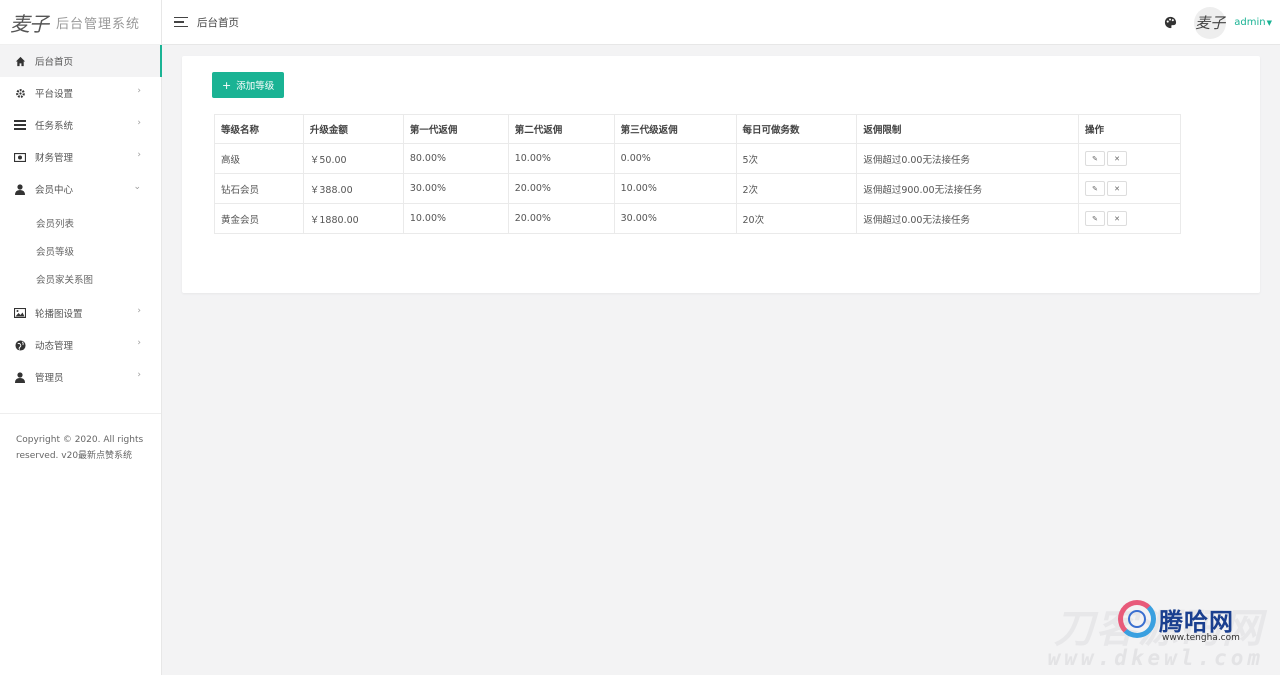 This screenshot has width=1280, height=675. Describe the element at coordinates (259, 188) in the screenshot. I see `level-name: 钻石会员` at that location.